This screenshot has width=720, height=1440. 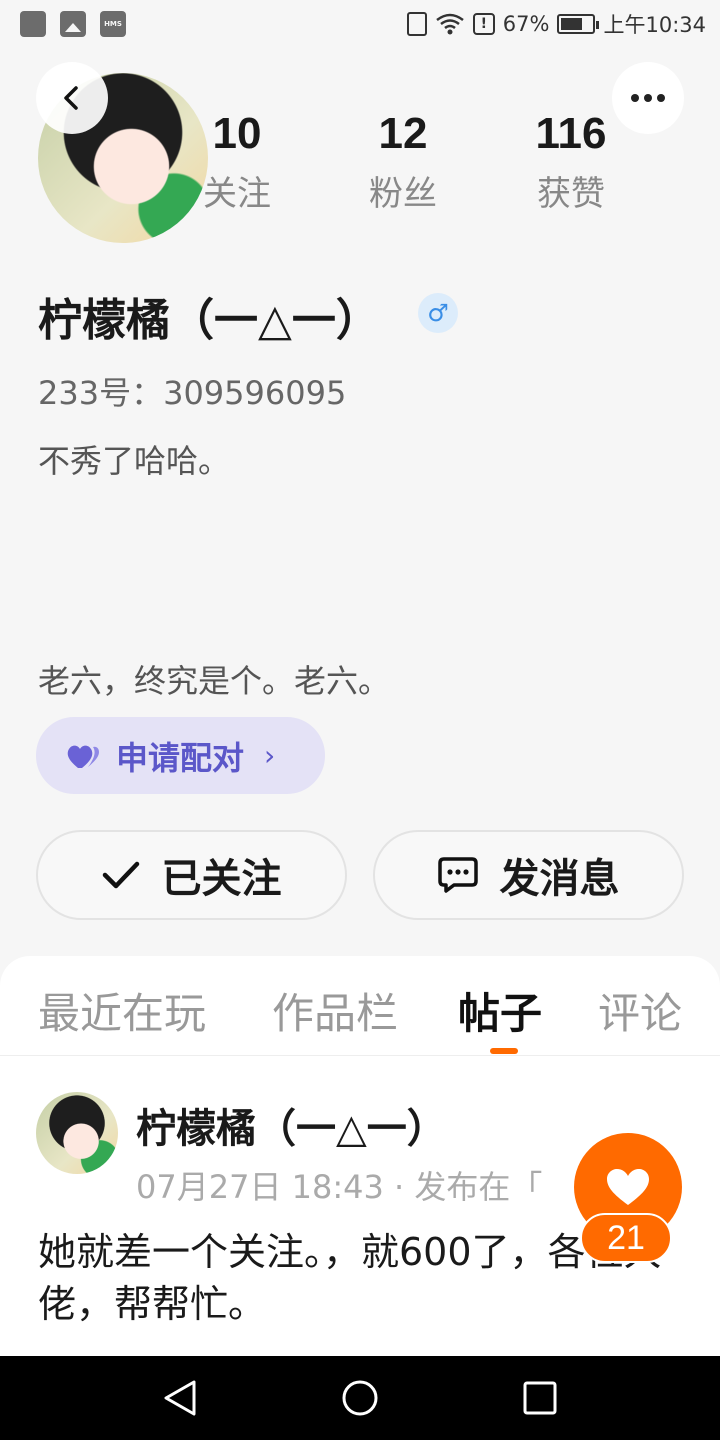 What do you see at coordinates (403, 161) in the screenshot?
I see `stat-followers: 12 粉丝` at bounding box center [403, 161].